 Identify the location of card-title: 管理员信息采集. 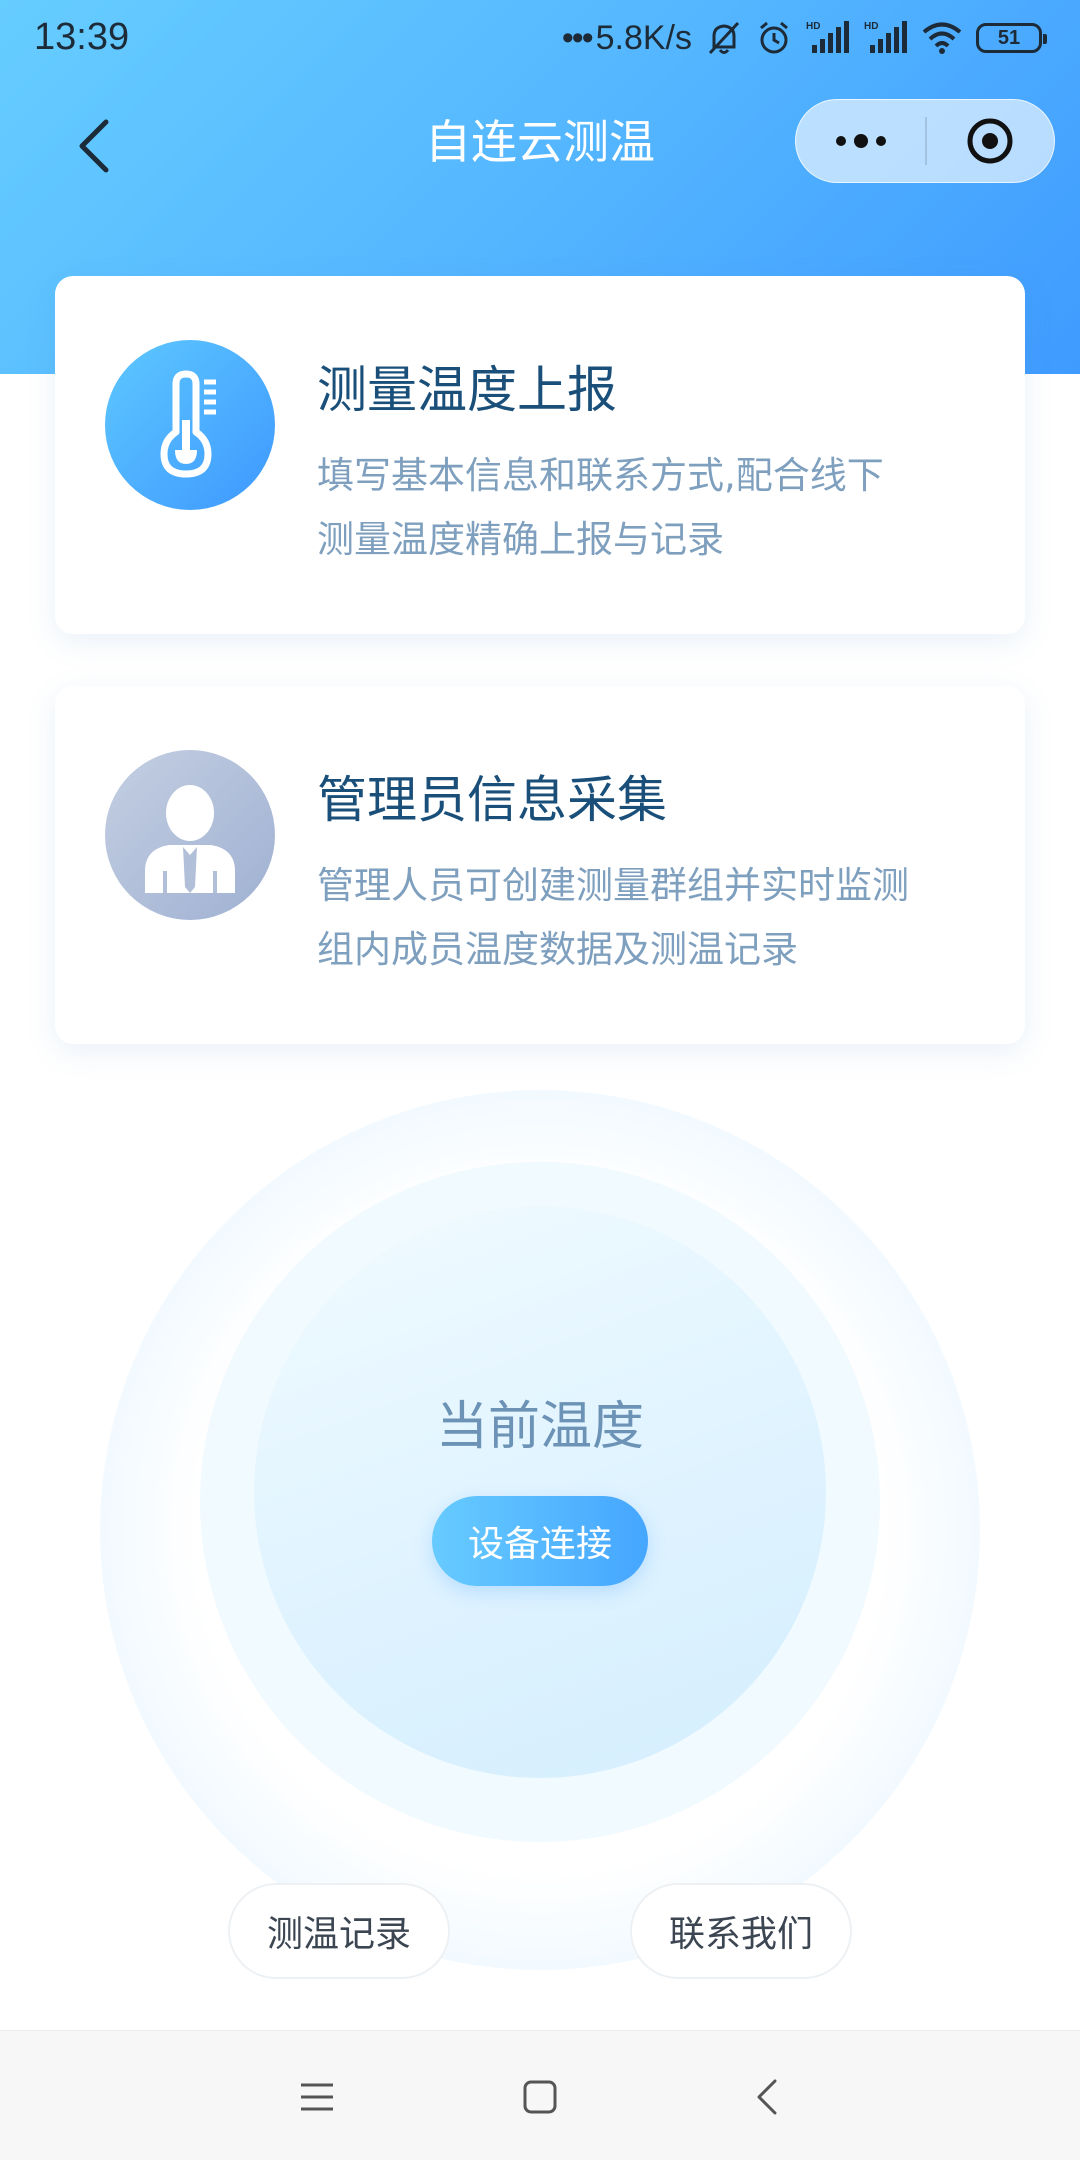
(492, 800).